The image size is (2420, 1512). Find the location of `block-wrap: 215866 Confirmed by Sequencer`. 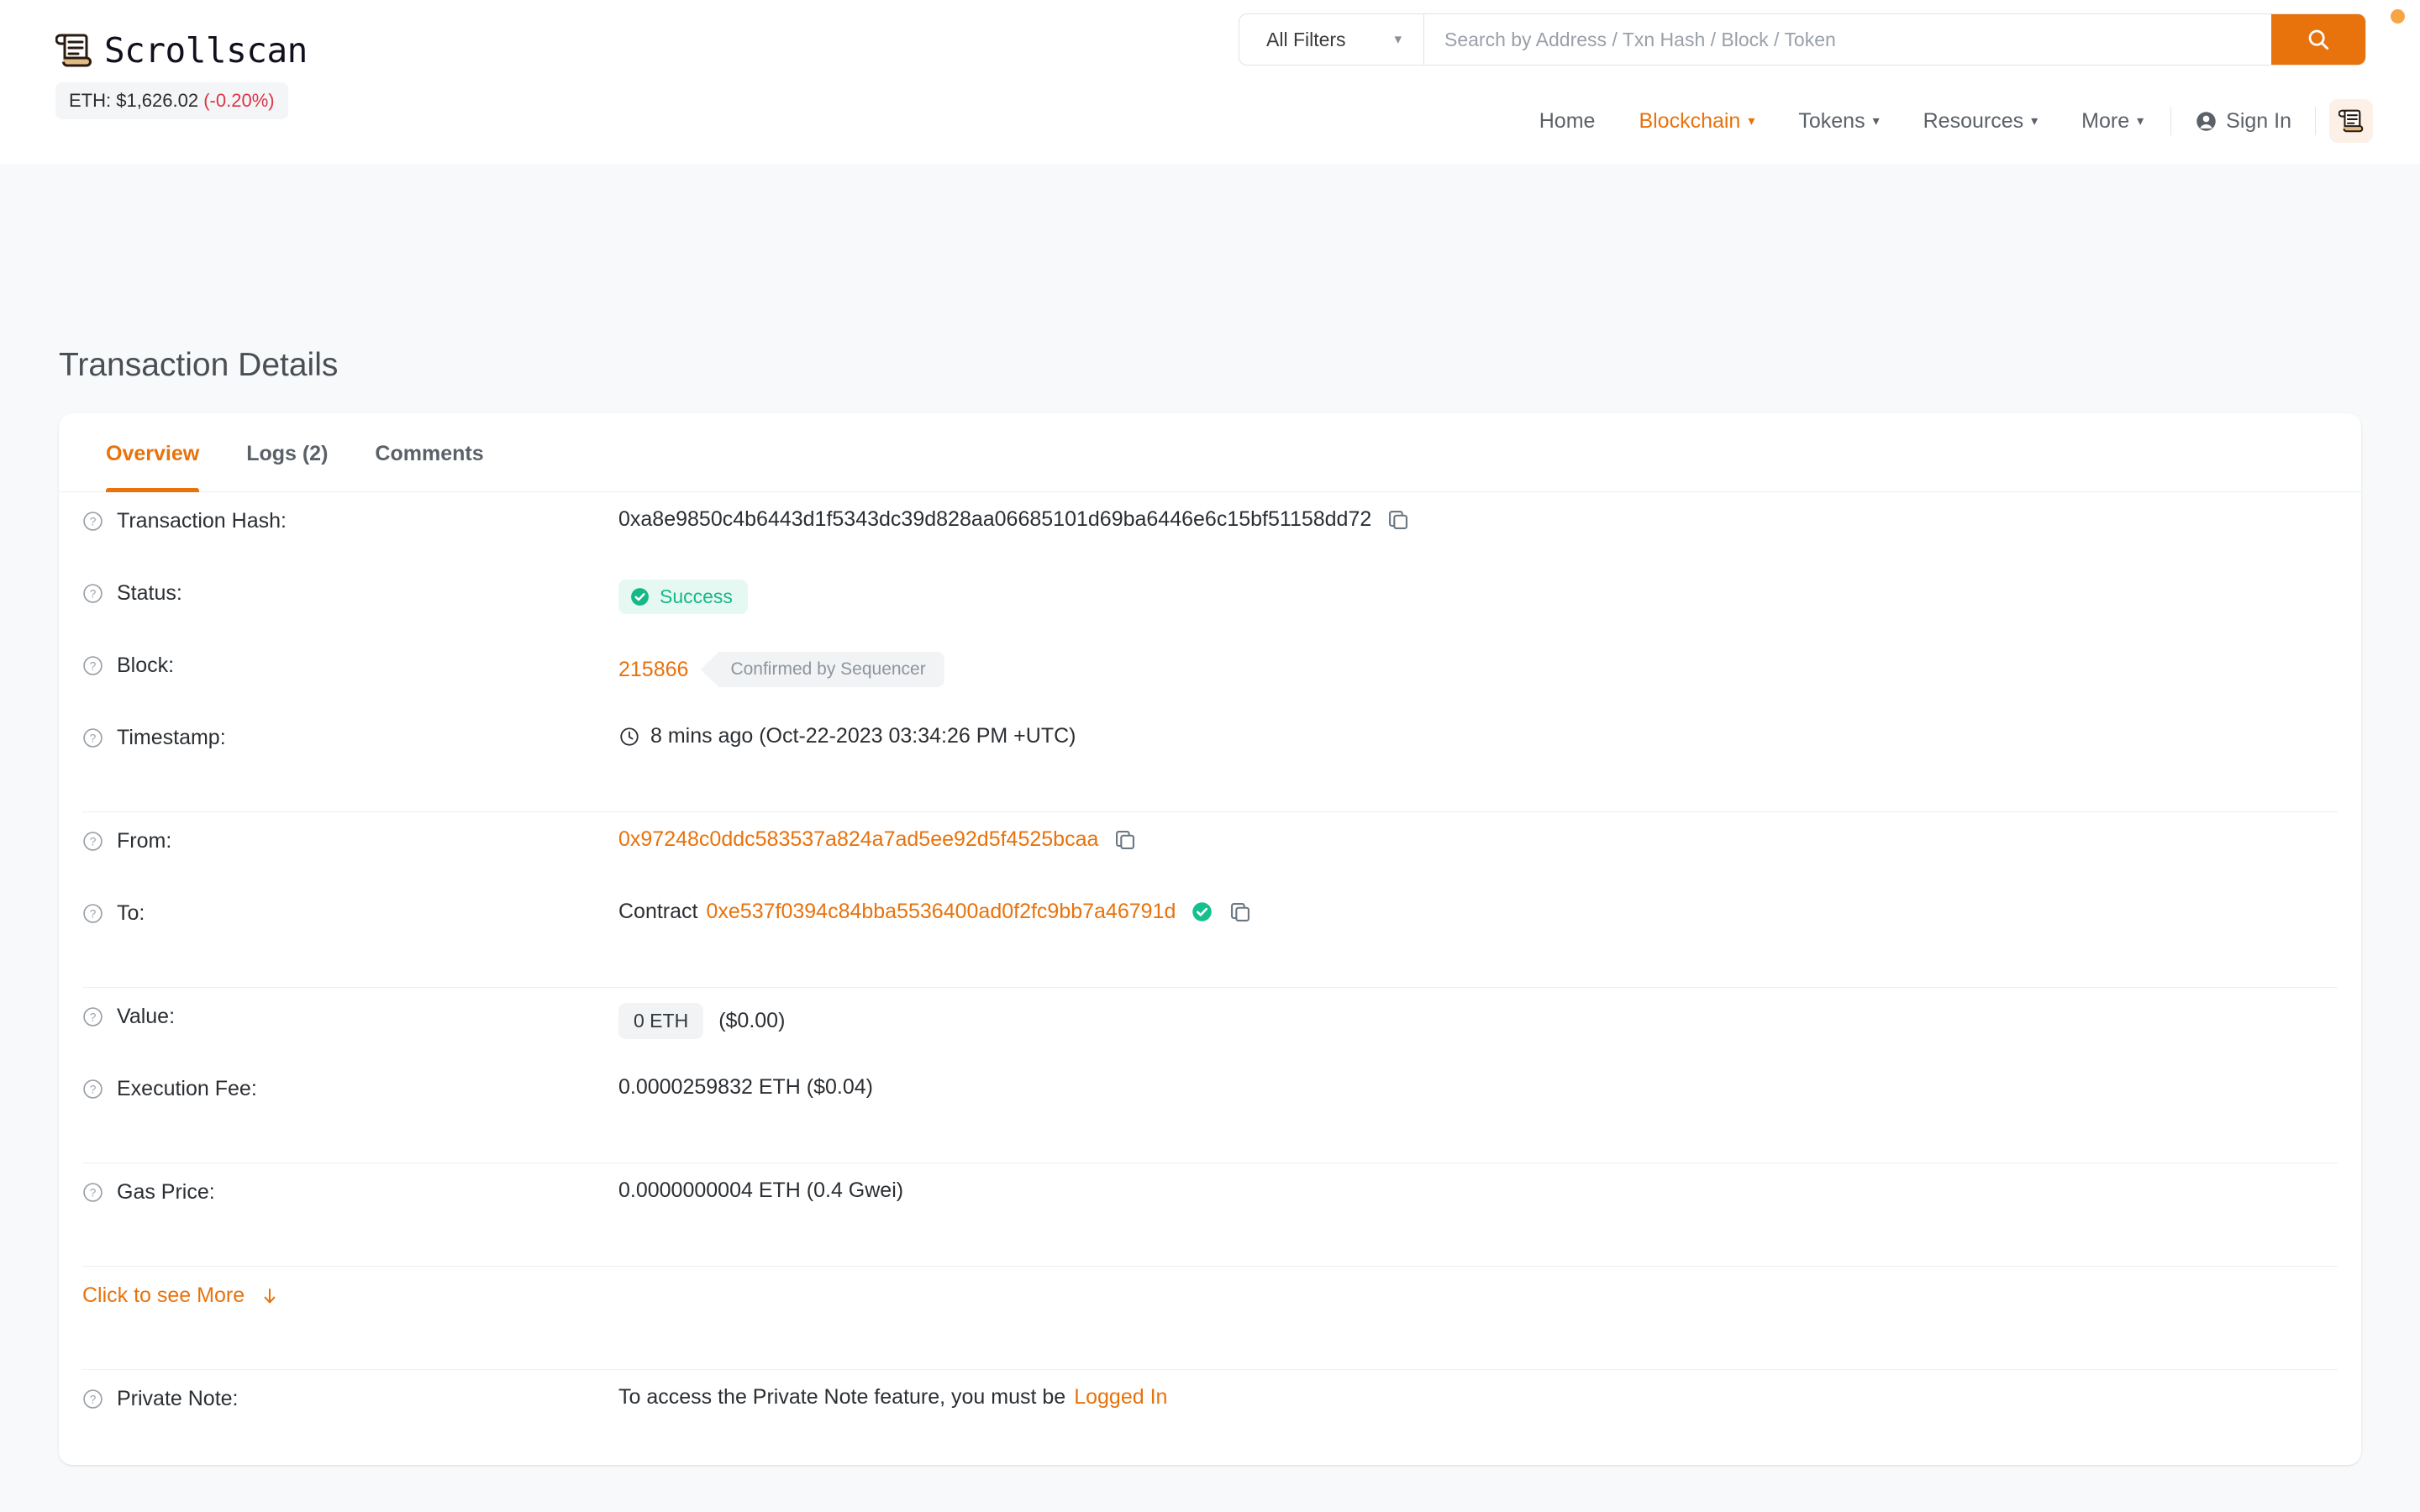

block-wrap: 215866 Confirmed by Sequencer is located at coordinates (781, 669).